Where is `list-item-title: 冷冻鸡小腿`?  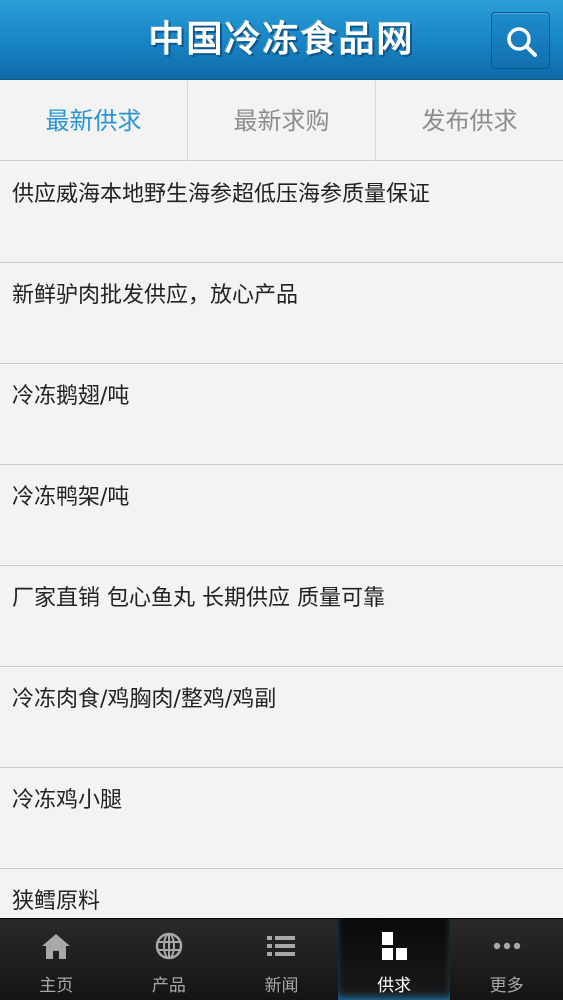 list-item-title: 冷冻鸡小腿 is located at coordinates (67, 800).